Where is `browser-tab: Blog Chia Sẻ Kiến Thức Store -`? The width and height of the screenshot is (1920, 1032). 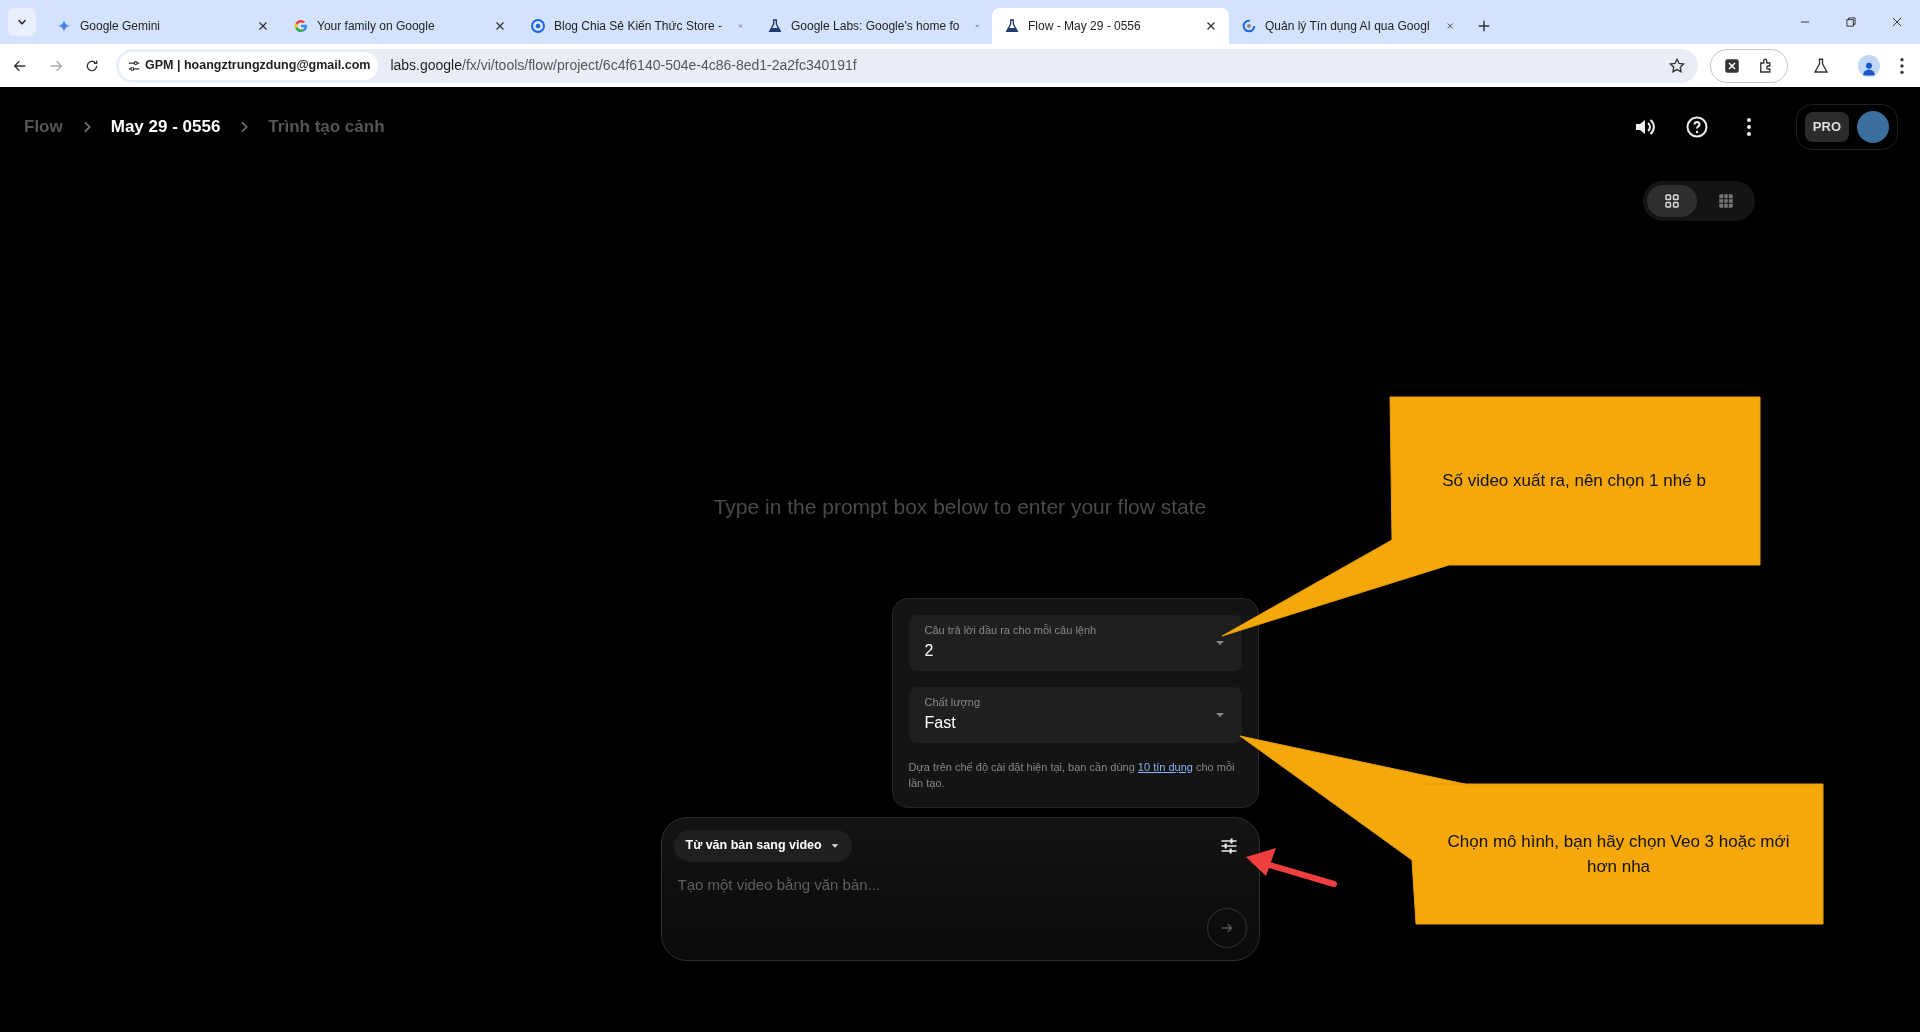
browser-tab: Blog Chia Sẻ Kiến Thức Store - is located at coordinates (636, 26).